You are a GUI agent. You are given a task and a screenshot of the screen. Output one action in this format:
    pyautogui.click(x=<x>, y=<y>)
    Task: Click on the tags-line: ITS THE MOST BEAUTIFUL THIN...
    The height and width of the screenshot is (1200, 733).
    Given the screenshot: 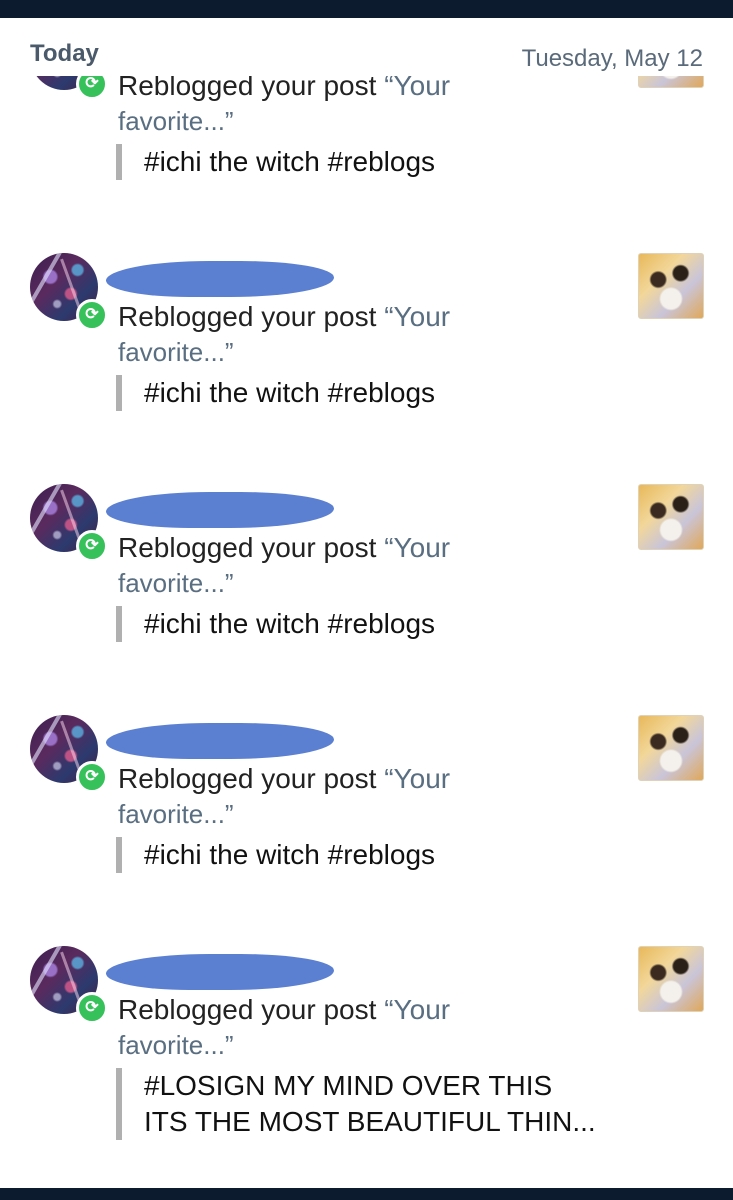 What is the action you would take?
    pyautogui.click(x=370, y=1121)
    